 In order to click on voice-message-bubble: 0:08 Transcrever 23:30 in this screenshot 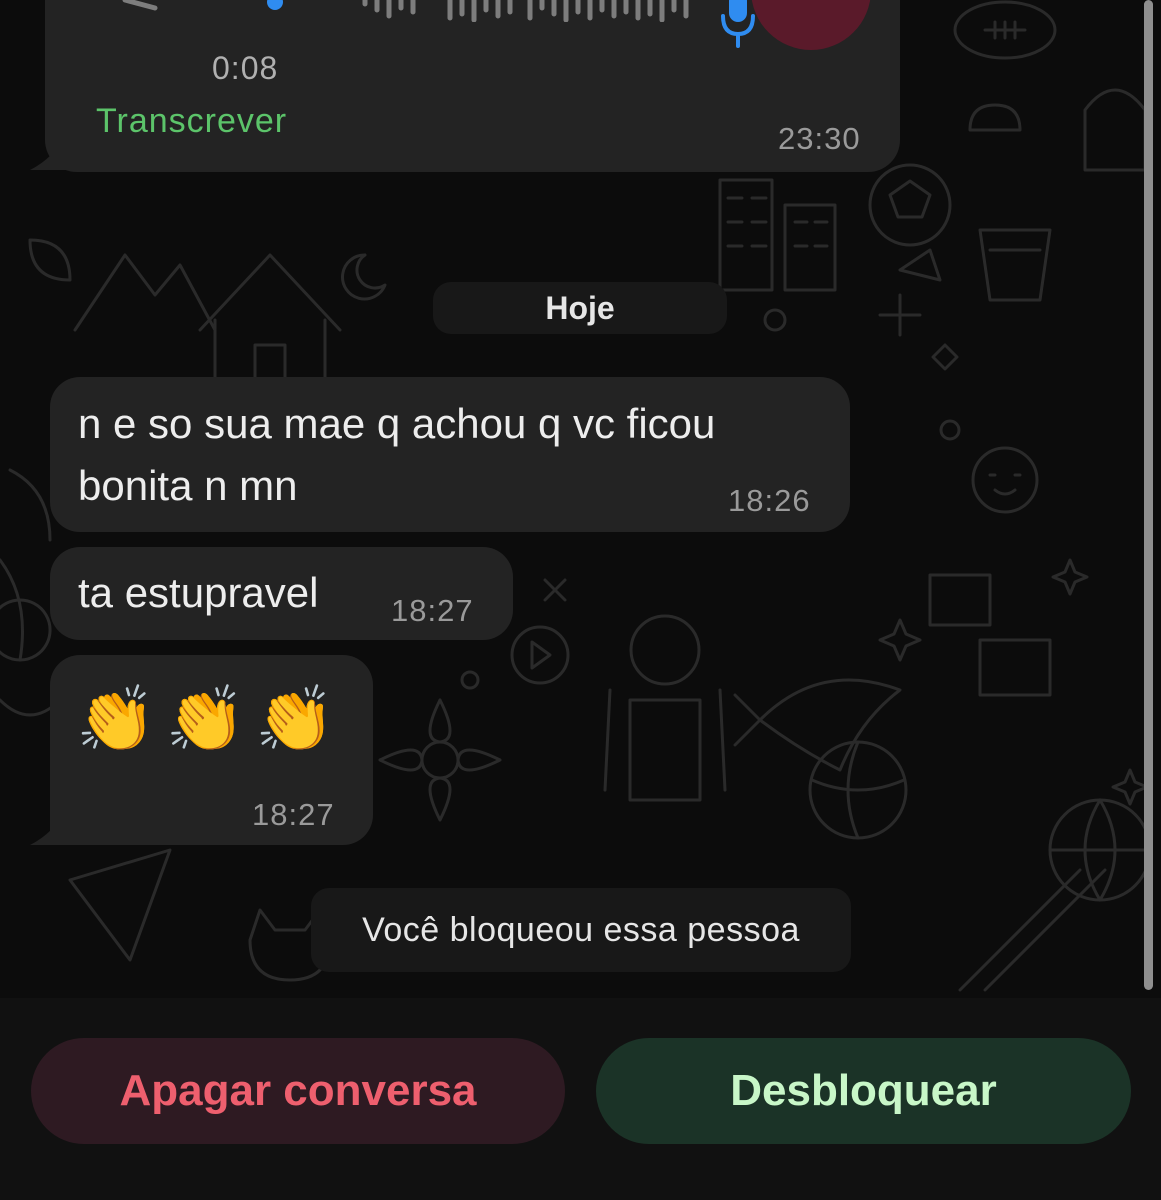, I will do `click(472, 86)`.